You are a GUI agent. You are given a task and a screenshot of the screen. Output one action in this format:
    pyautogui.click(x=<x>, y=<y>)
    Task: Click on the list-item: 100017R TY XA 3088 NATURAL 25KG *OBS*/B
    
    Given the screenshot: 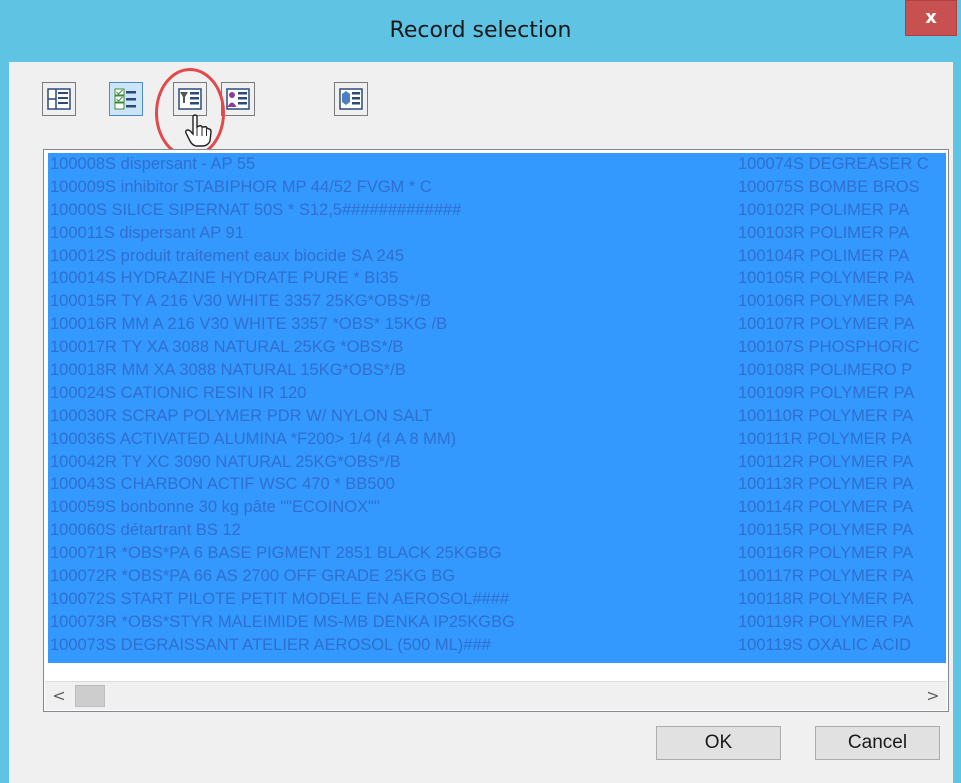 What is the action you would take?
    pyautogui.click(x=390, y=347)
    